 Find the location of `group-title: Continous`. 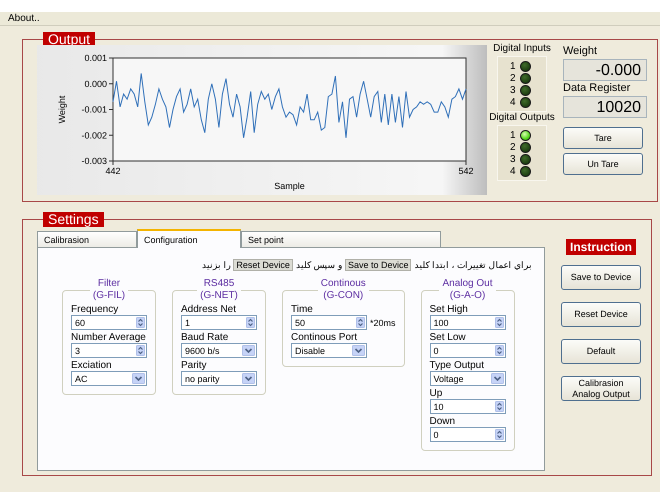

group-title: Continous is located at coordinates (343, 284).